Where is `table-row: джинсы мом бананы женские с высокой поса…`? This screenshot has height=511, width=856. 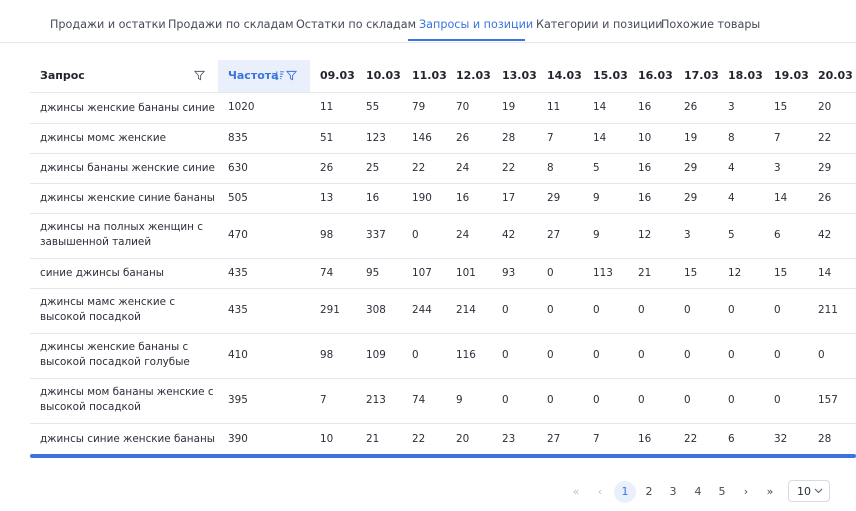
table-row: джинсы мом бананы женские с высокой поса… is located at coordinates (443, 401).